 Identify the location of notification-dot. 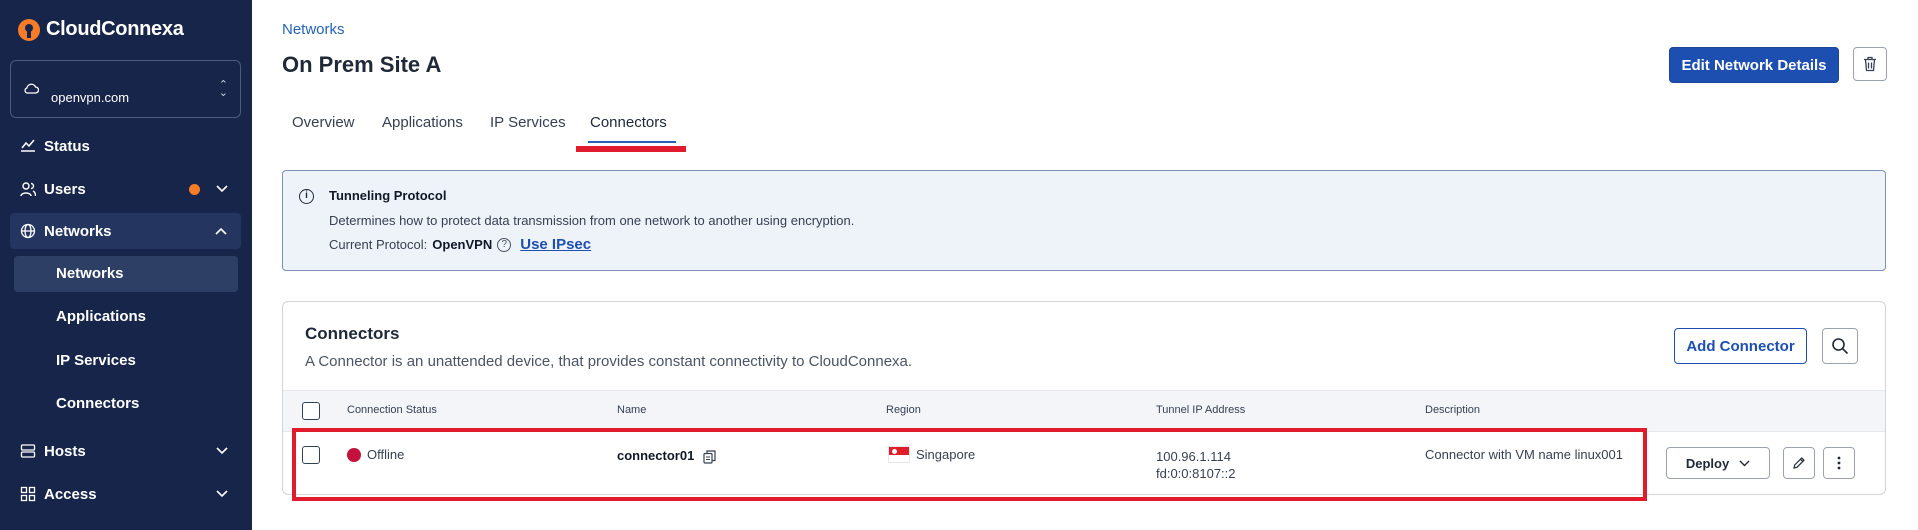
(194, 189).